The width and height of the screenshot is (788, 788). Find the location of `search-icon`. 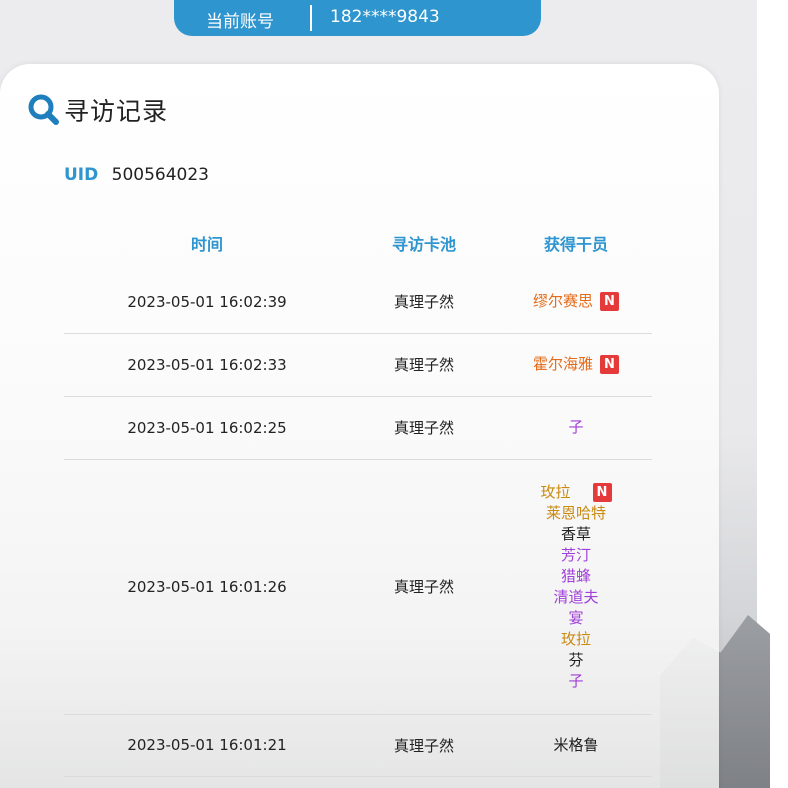

search-icon is located at coordinates (44, 110).